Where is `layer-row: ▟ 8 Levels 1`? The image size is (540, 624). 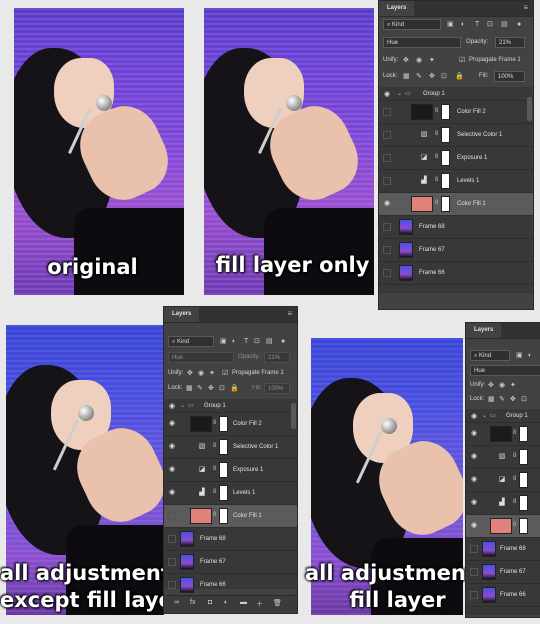
layer-row: ▟ 8 Levels 1 is located at coordinates (456, 181).